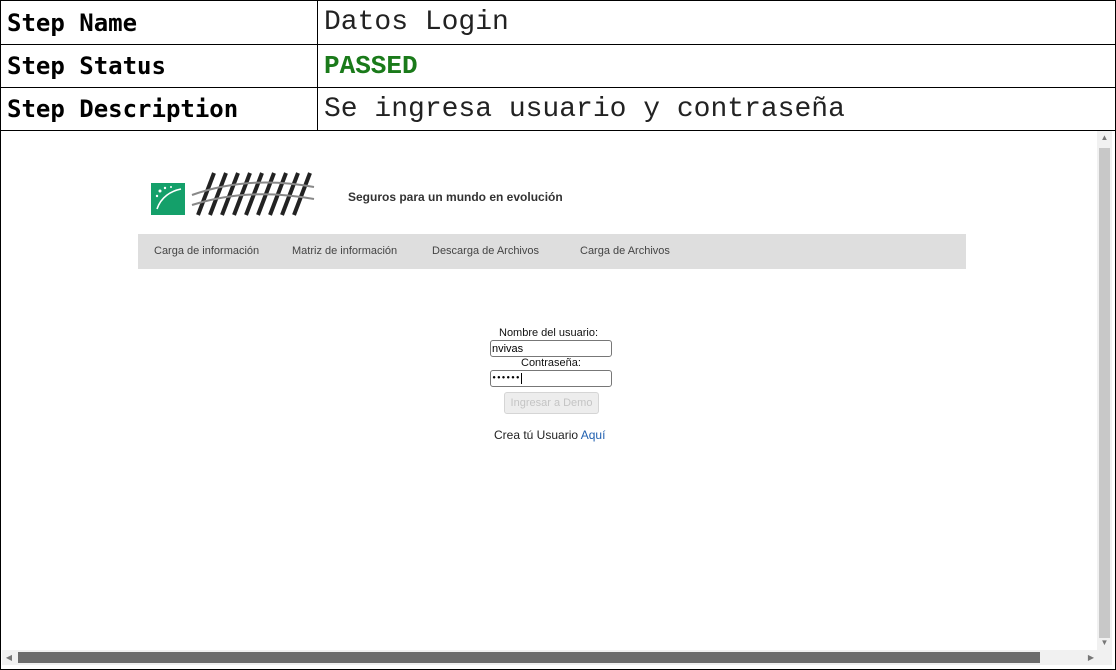 This screenshot has width=1116, height=670. I want to click on create-user-text: Crea tú Usuario, so click(537, 435).